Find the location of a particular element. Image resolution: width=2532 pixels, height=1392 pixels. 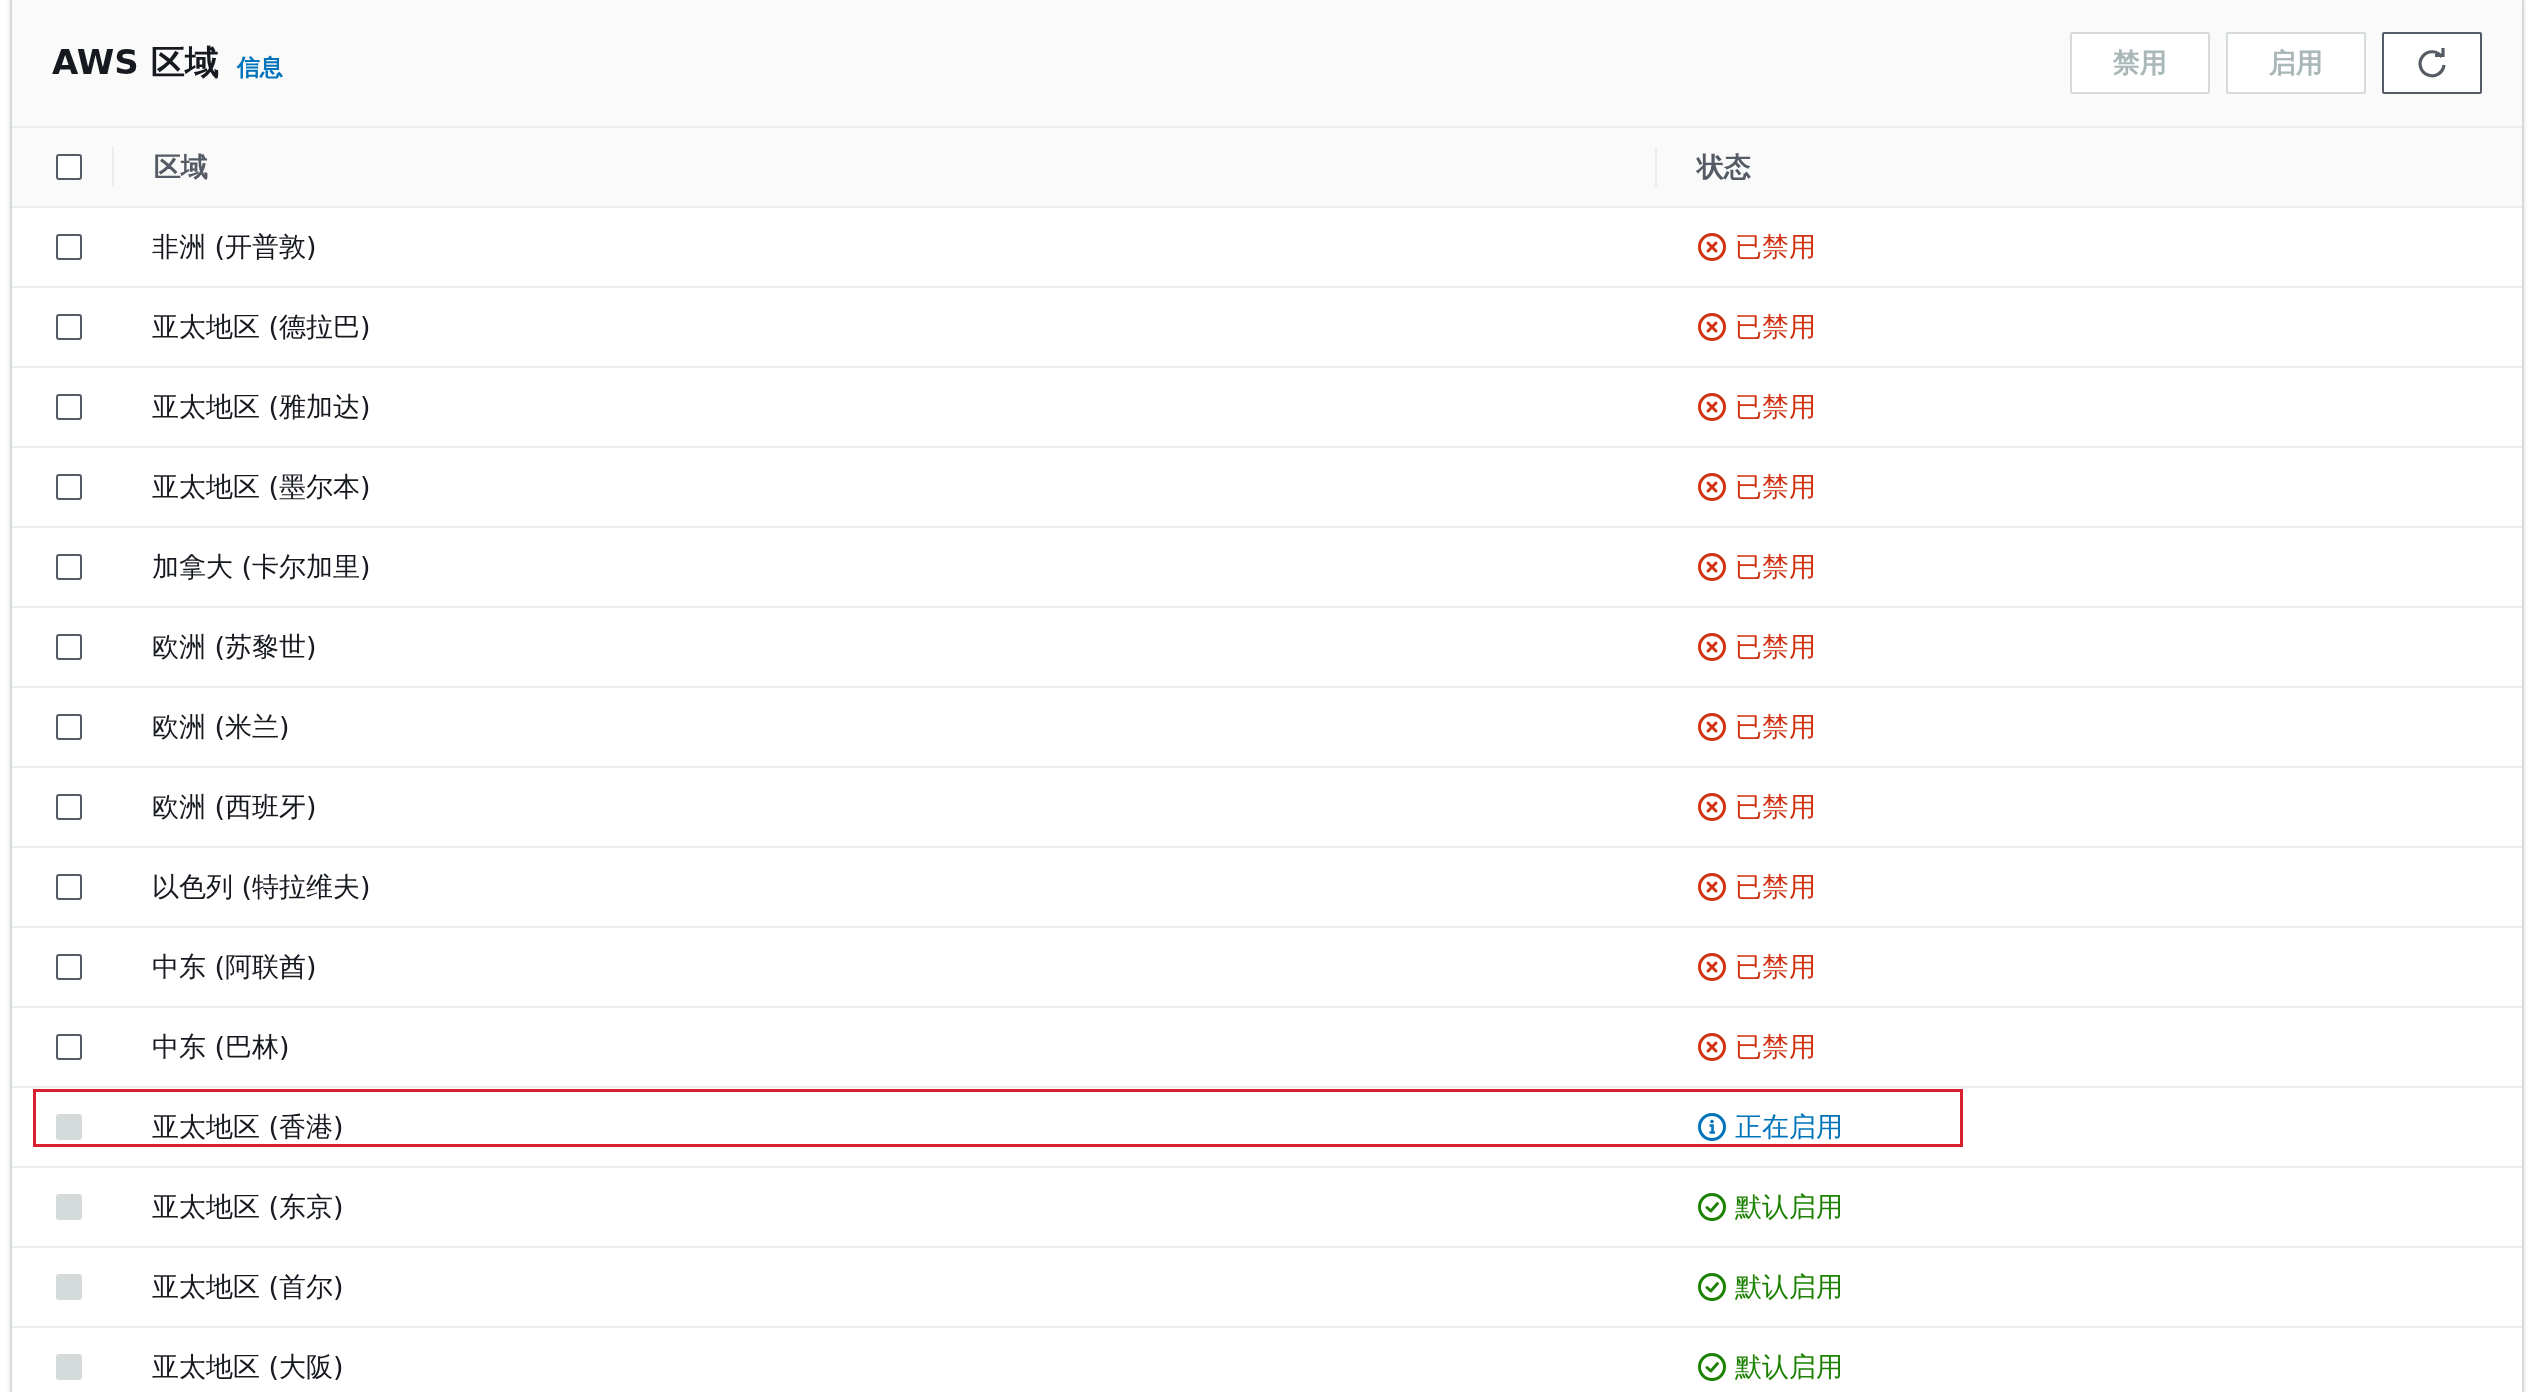

region-name: 亚太地区 (德拉巴) is located at coordinates (261, 327).